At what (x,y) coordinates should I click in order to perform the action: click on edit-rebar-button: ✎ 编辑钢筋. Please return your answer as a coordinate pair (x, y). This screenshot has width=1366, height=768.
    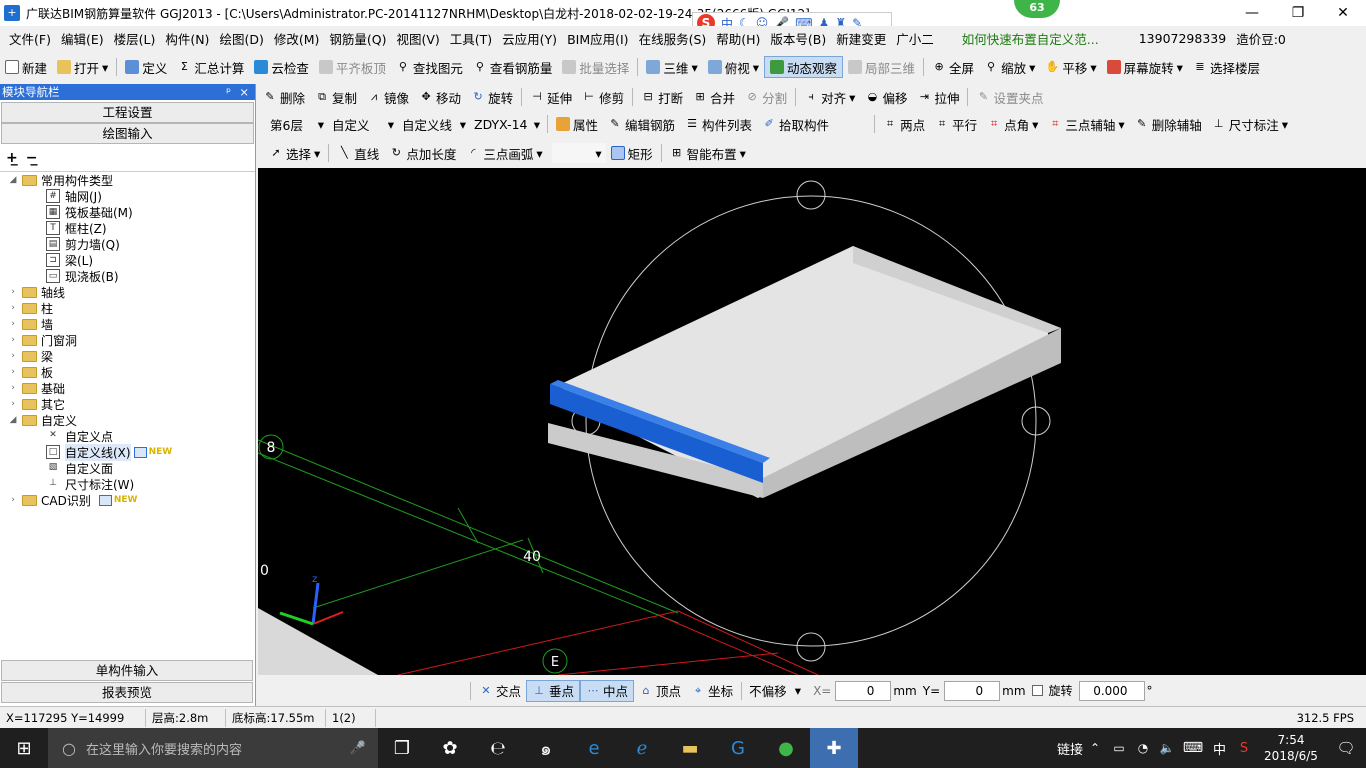
    Looking at the image, I should click on (641, 124).